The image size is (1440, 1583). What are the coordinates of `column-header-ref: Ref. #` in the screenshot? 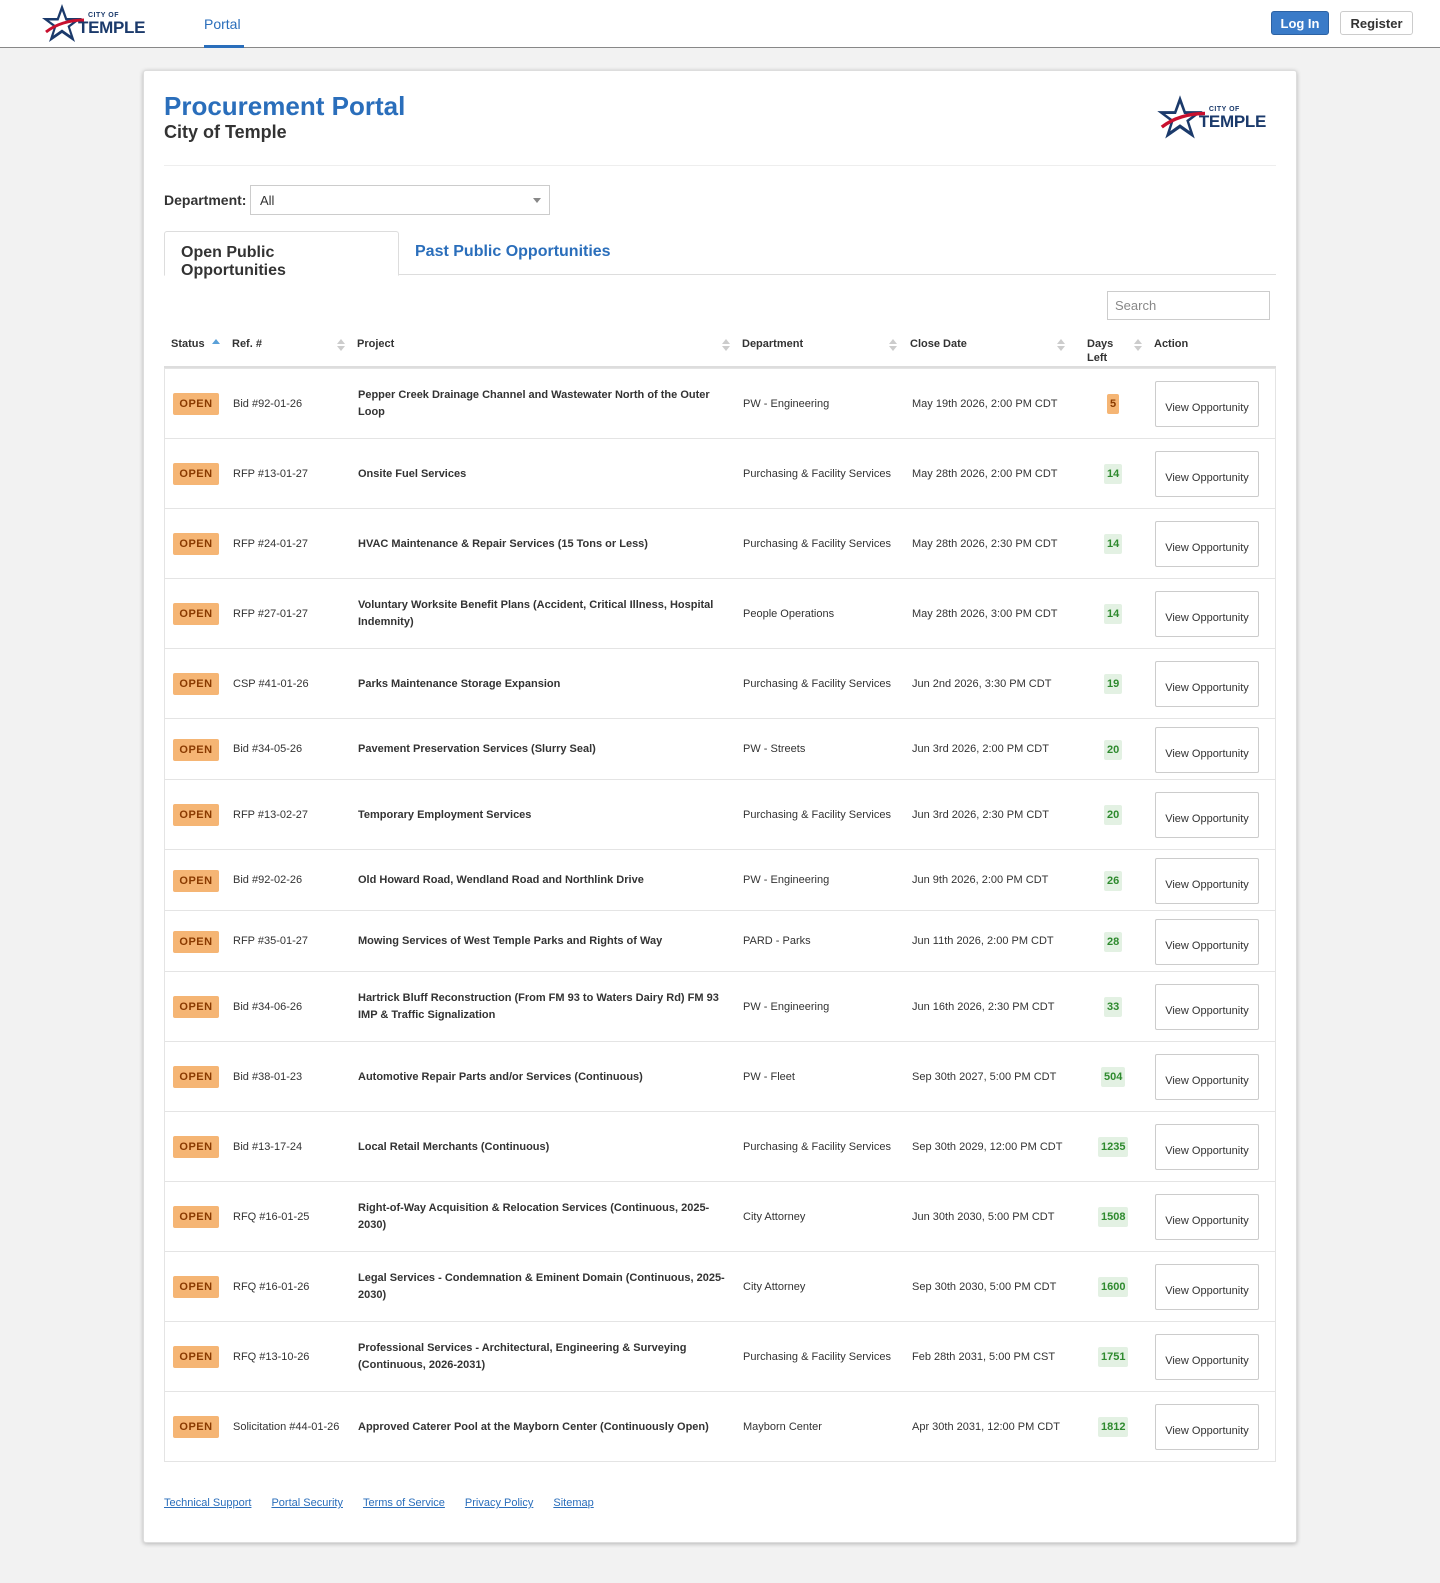 It's located at (247, 344).